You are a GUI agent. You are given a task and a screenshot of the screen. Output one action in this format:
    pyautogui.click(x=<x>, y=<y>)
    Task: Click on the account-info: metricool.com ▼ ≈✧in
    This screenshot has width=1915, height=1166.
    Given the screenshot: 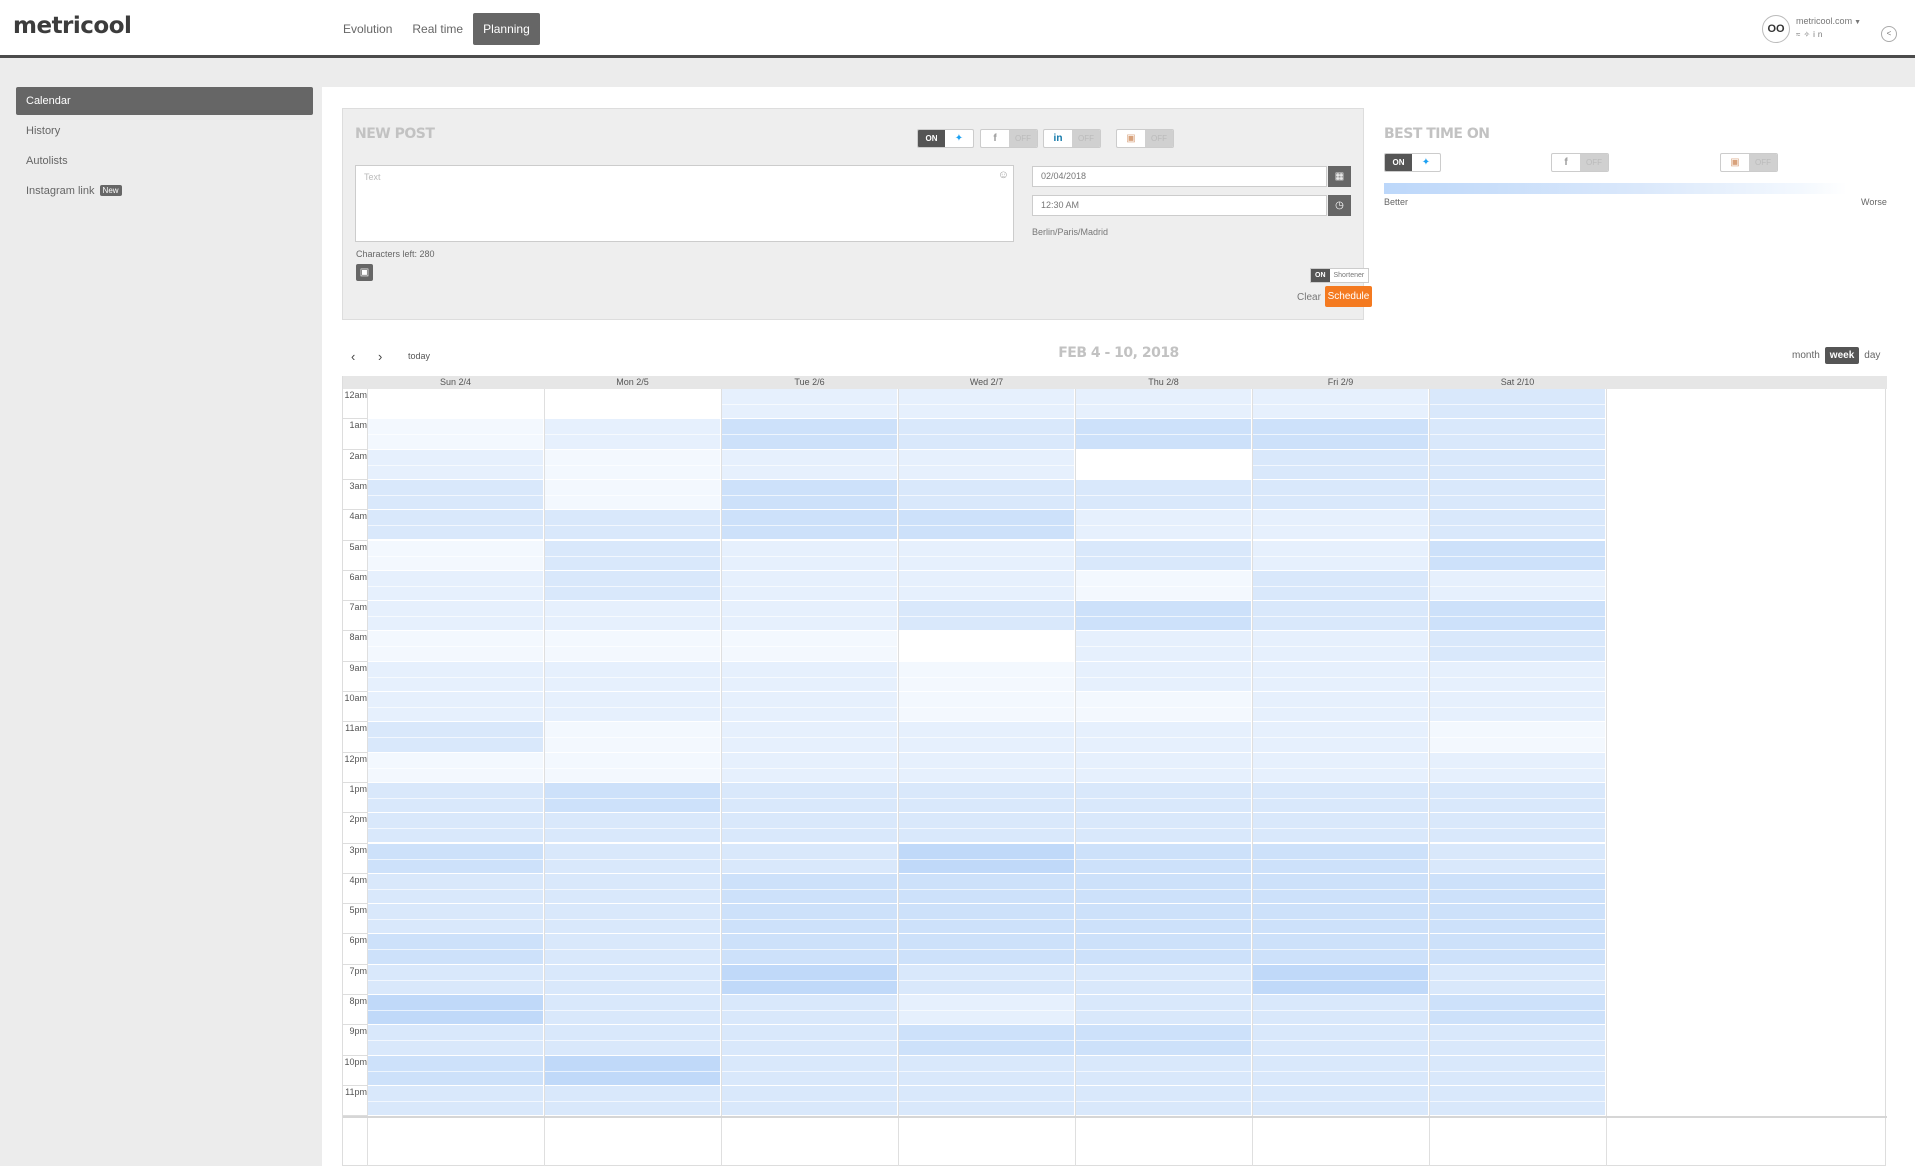 What is the action you would take?
    pyautogui.click(x=1828, y=28)
    